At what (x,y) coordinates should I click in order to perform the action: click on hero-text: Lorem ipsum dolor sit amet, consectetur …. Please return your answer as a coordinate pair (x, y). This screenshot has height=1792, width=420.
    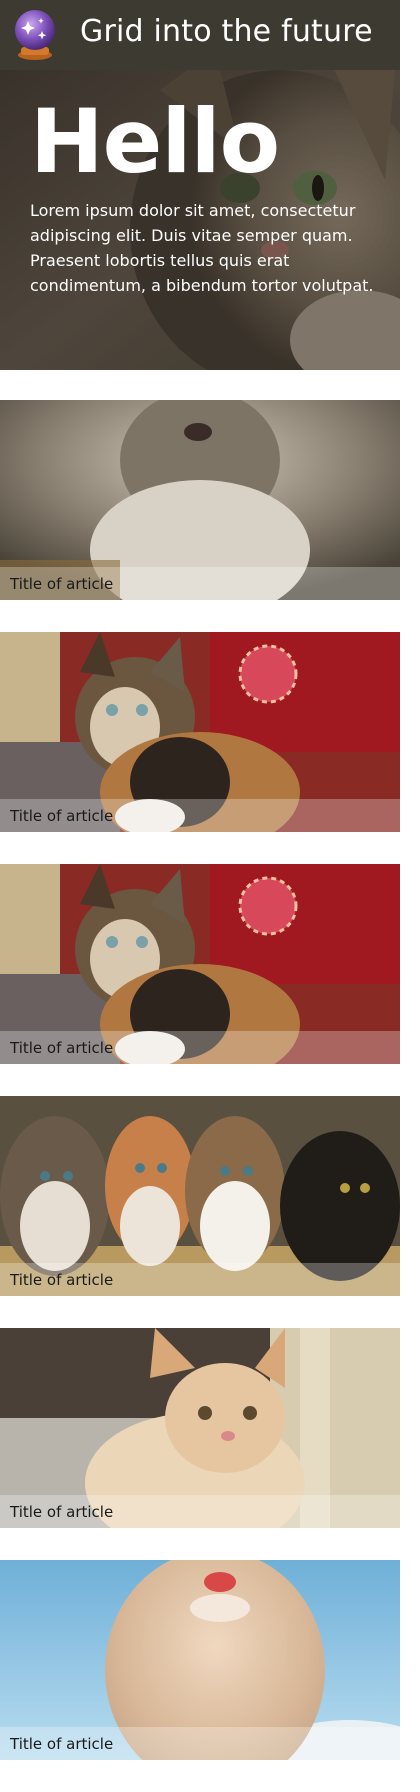
    Looking at the image, I should click on (202, 248).